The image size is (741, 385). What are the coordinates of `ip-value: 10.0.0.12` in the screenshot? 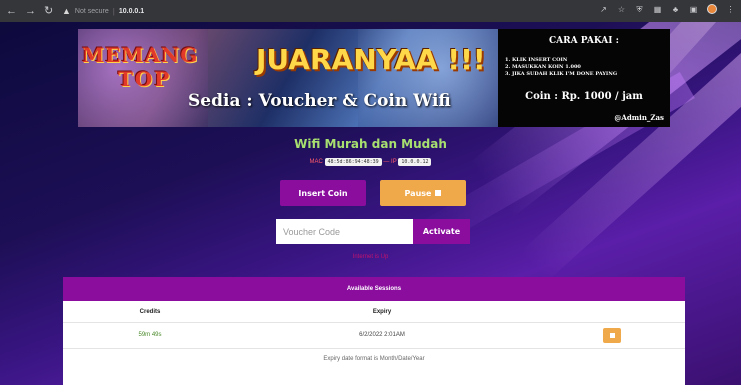 It's located at (415, 162).